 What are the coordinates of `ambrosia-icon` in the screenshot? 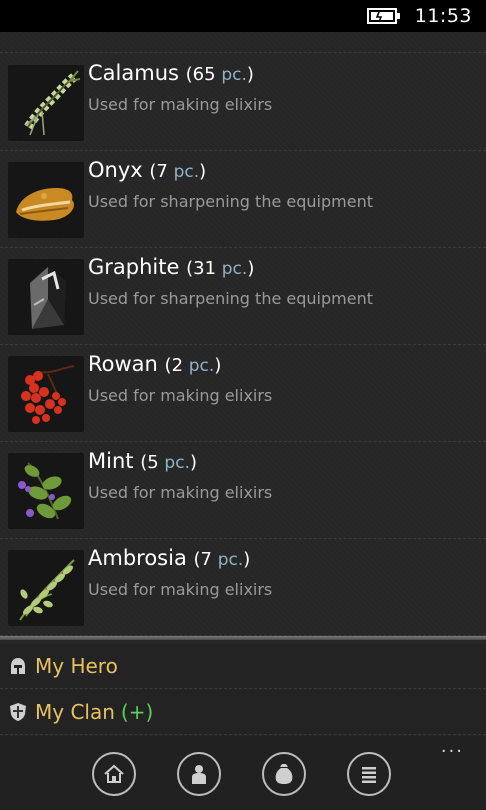 It's located at (46, 588).